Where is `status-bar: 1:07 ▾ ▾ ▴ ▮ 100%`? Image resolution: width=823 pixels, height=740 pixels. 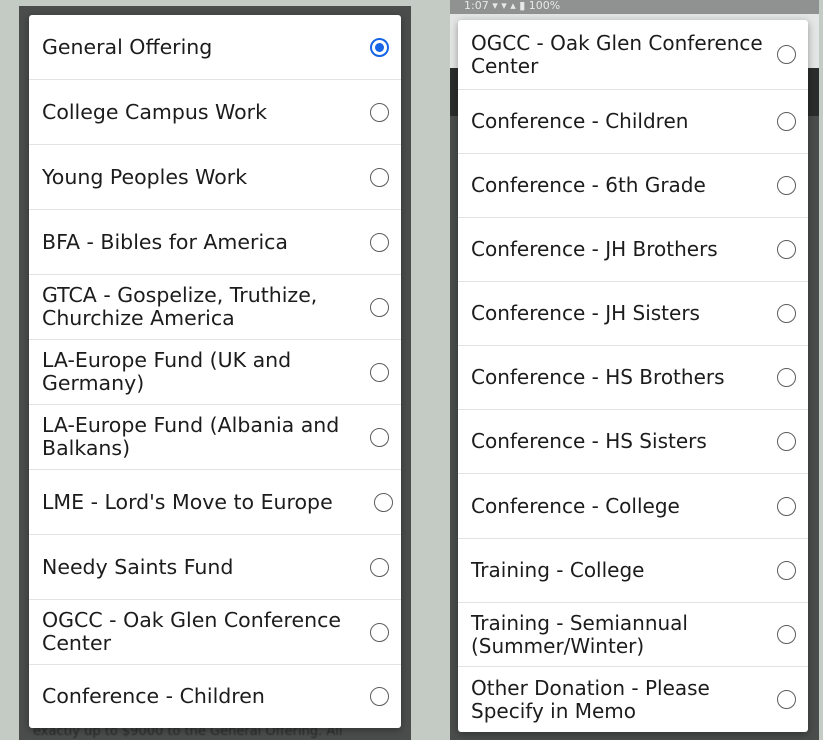
status-bar: 1:07 ▾ ▾ ▴ ▮ 100% is located at coordinates (634, 7).